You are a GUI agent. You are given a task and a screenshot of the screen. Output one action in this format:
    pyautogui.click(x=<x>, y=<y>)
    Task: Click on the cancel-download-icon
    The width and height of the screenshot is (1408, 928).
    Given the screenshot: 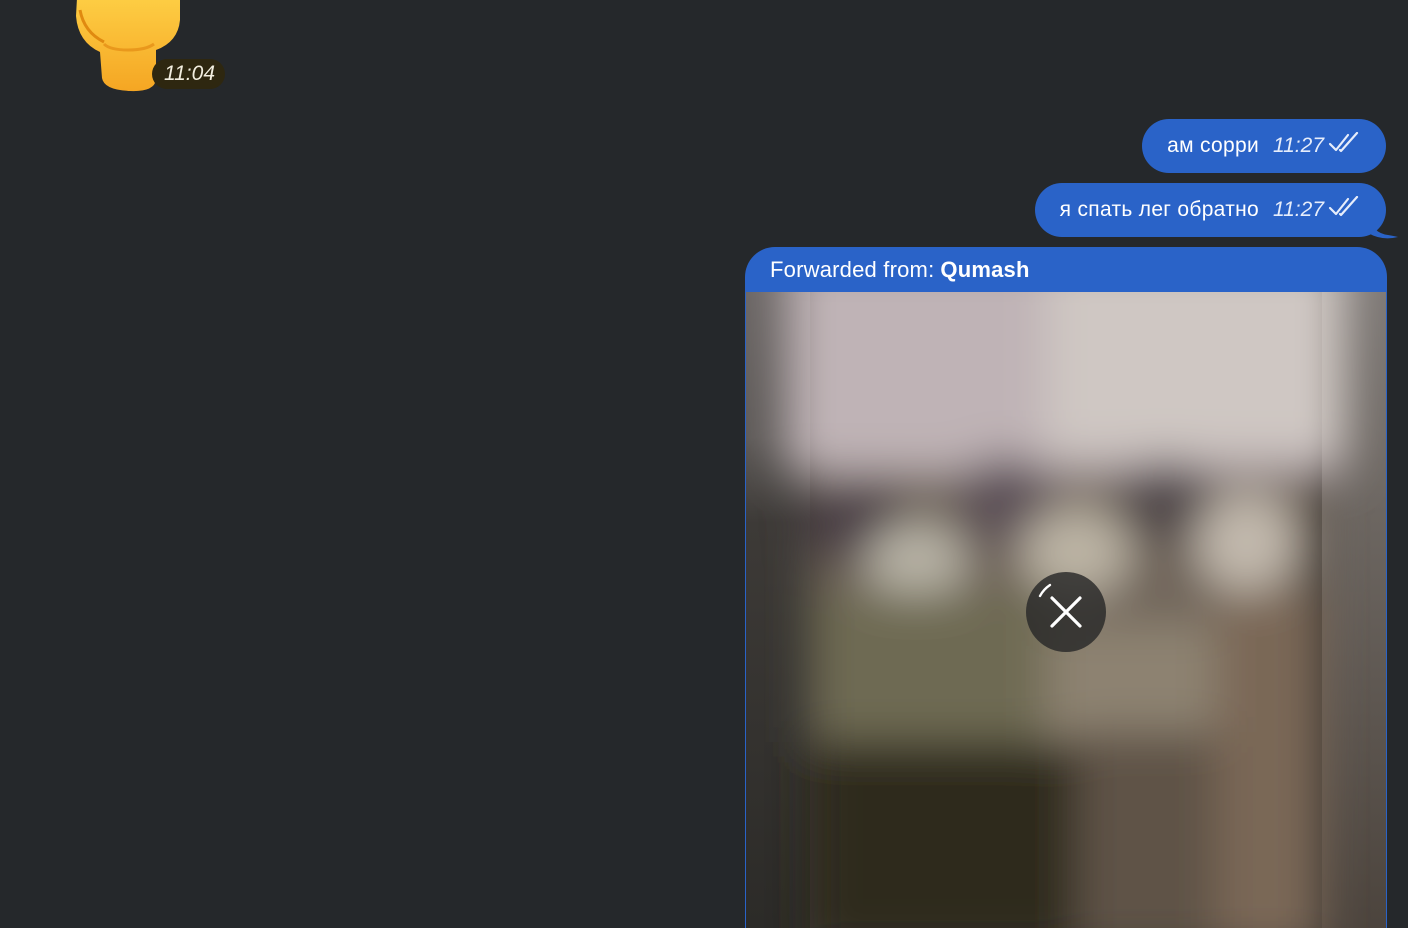 What is the action you would take?
    pyautogui.click(x=1060, y=605)
    